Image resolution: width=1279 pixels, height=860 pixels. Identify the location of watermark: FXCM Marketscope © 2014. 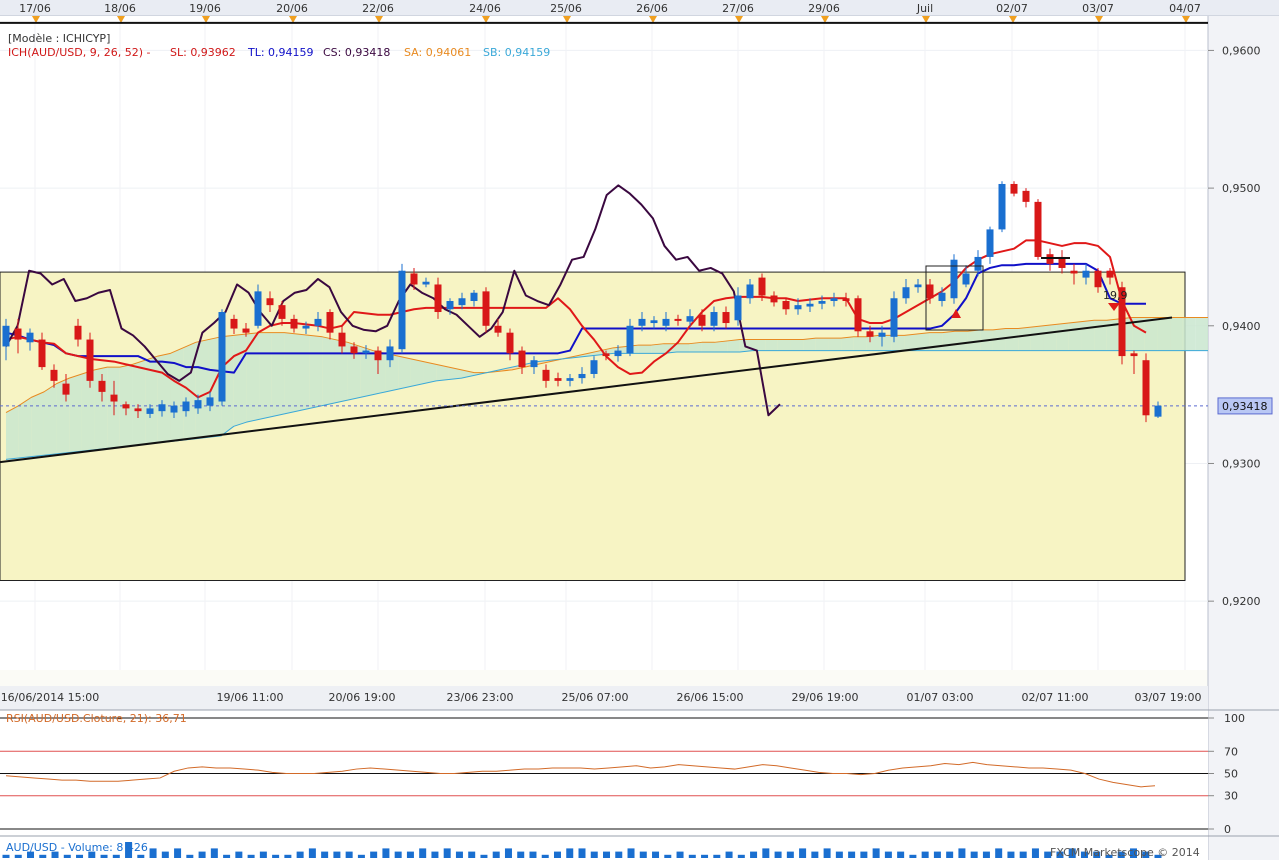
(1125, 852).